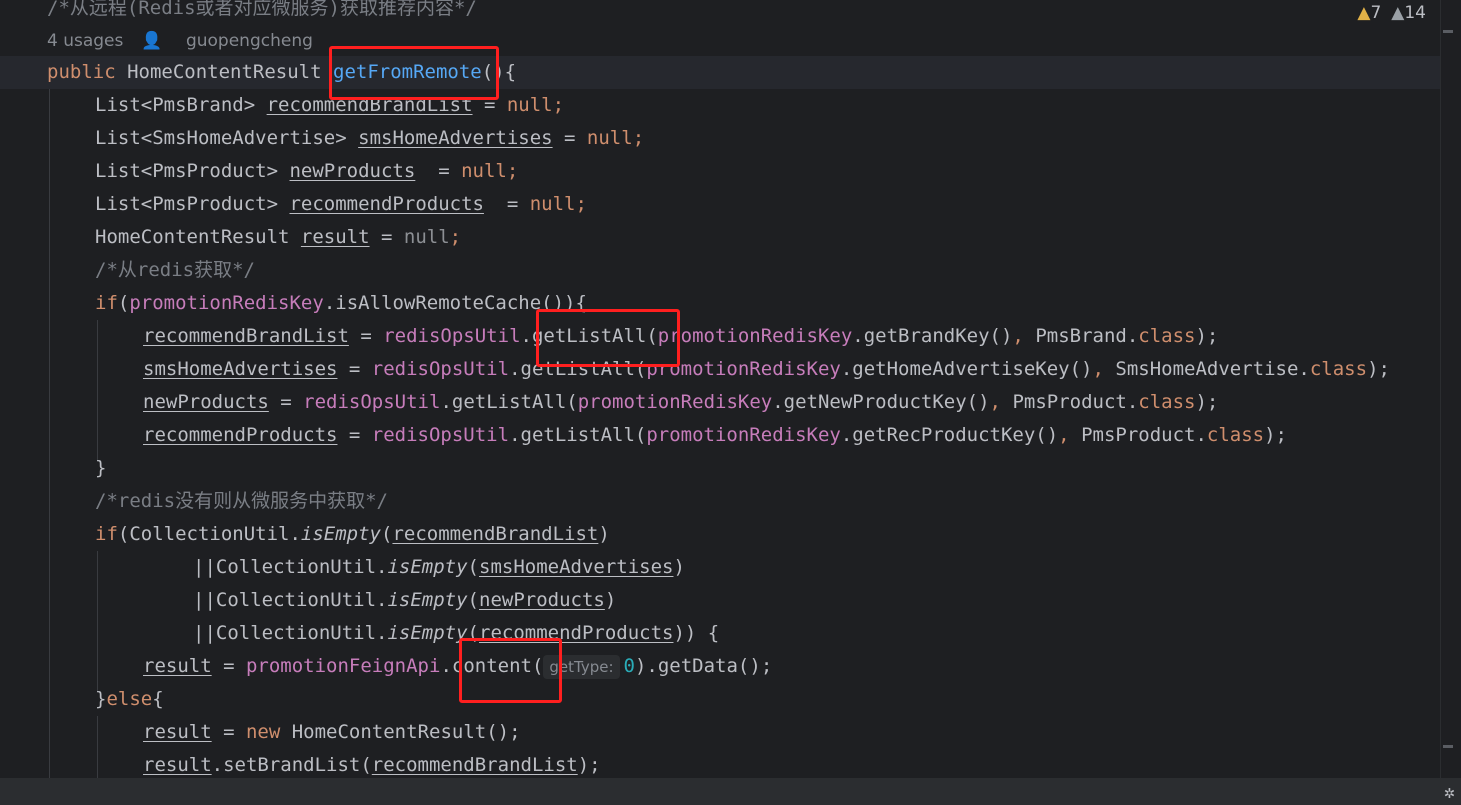 This screenshot has width=1461, height=805. What do you see at coordinates (730, 791) in the screenshot?
I see `horizontal-scrollbar: ✲` at bounding box center [730, 791].